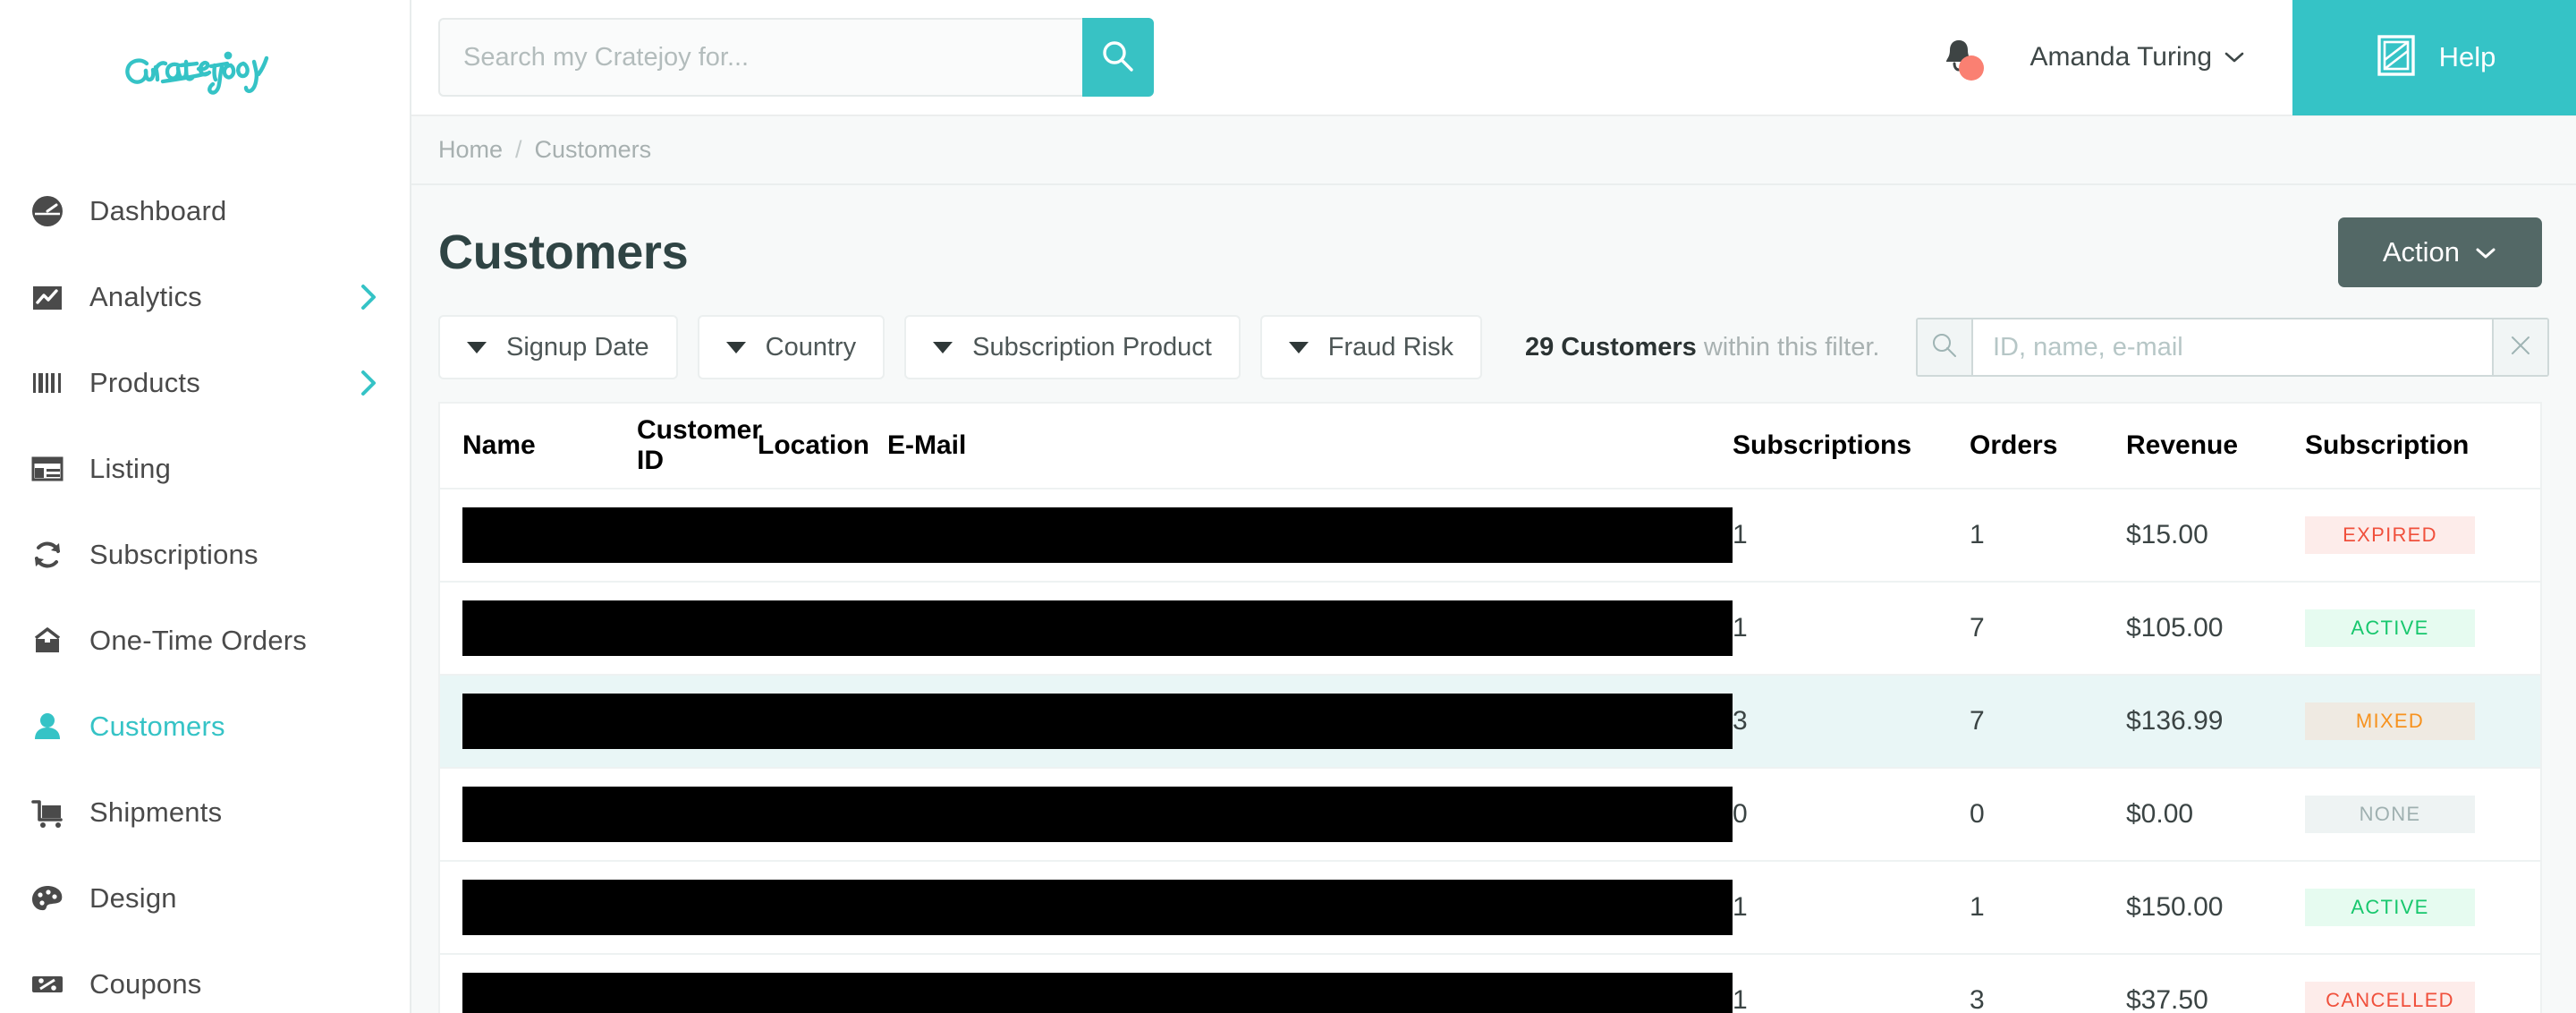 Image resolution: width=2576 pixels, height=1013 pixels. What do you see at coordinates (2254, 57) in the screenshot?
I see `topbar-right: Amanda Turing Help` at bounding box center [2254, 57].